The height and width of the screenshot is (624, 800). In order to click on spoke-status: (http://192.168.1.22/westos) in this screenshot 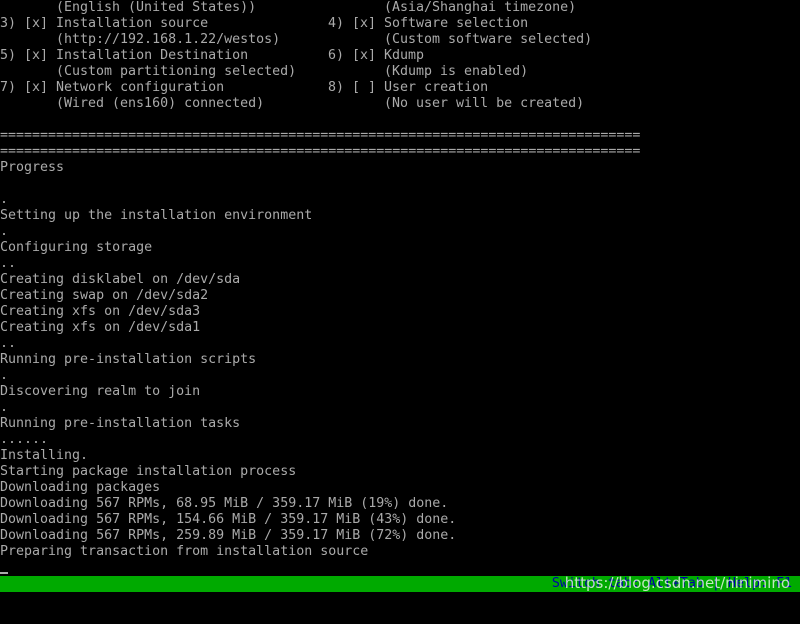, I will do `click(168, 39)`.